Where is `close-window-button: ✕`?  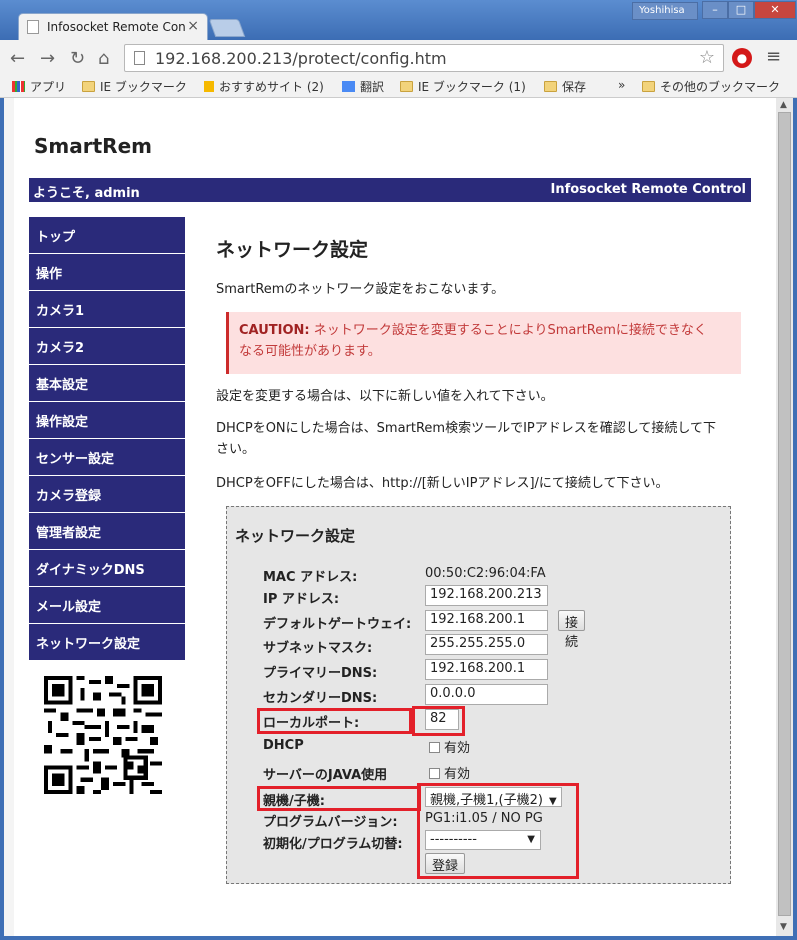 close-window-button: ✕ is located at coordinates (775, 10).